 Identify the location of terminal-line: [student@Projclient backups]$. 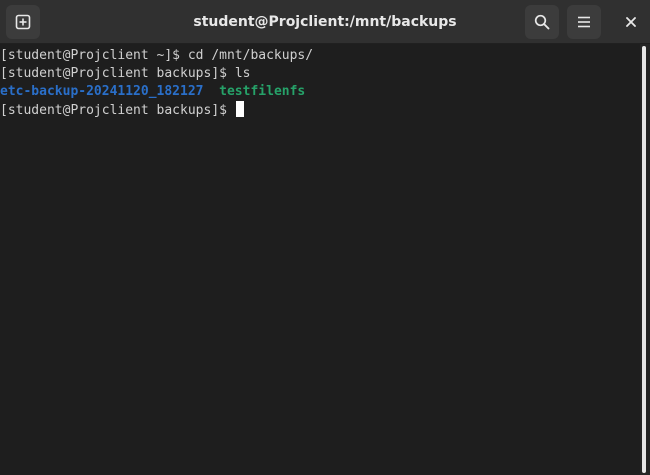
(320, 110).